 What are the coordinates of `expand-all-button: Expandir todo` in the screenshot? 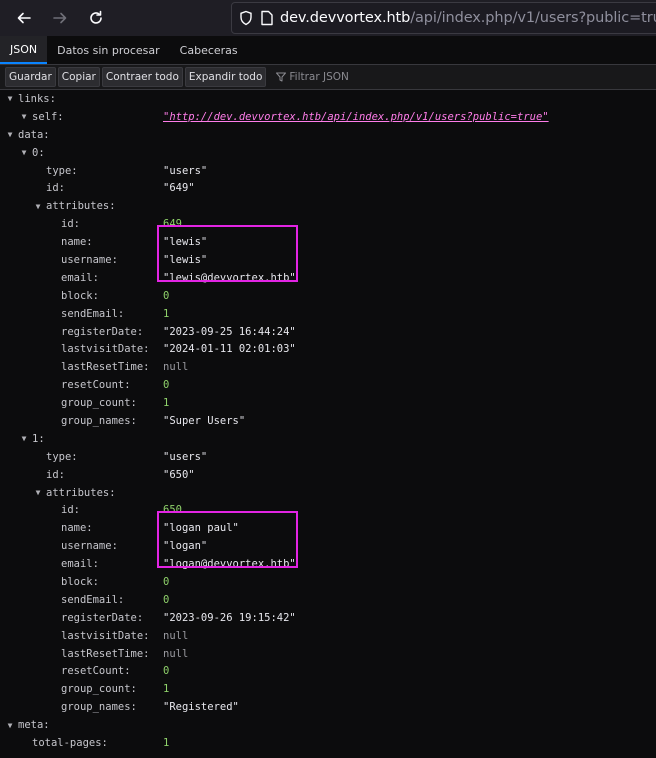 It's located at (225, 77).